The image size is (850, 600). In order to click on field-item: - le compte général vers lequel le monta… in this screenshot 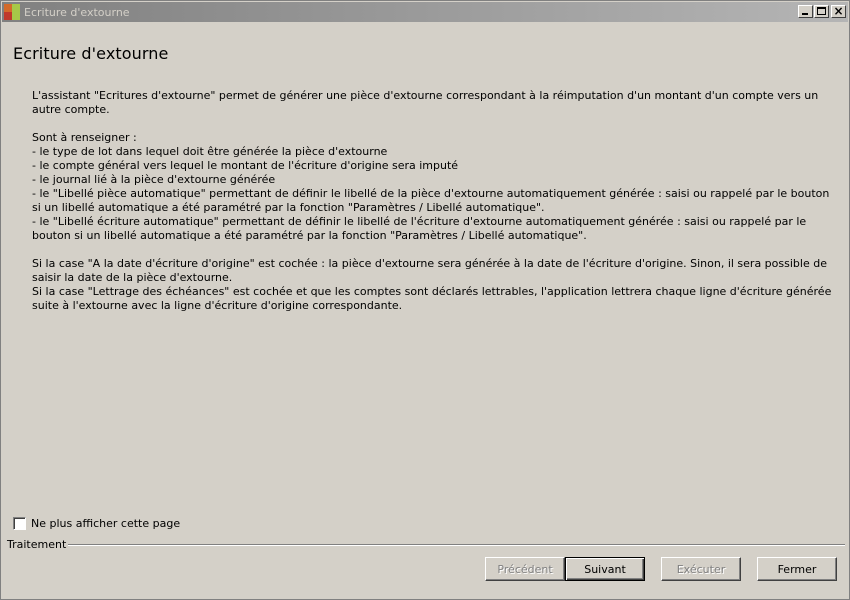, I will do `click(245, 165)`.